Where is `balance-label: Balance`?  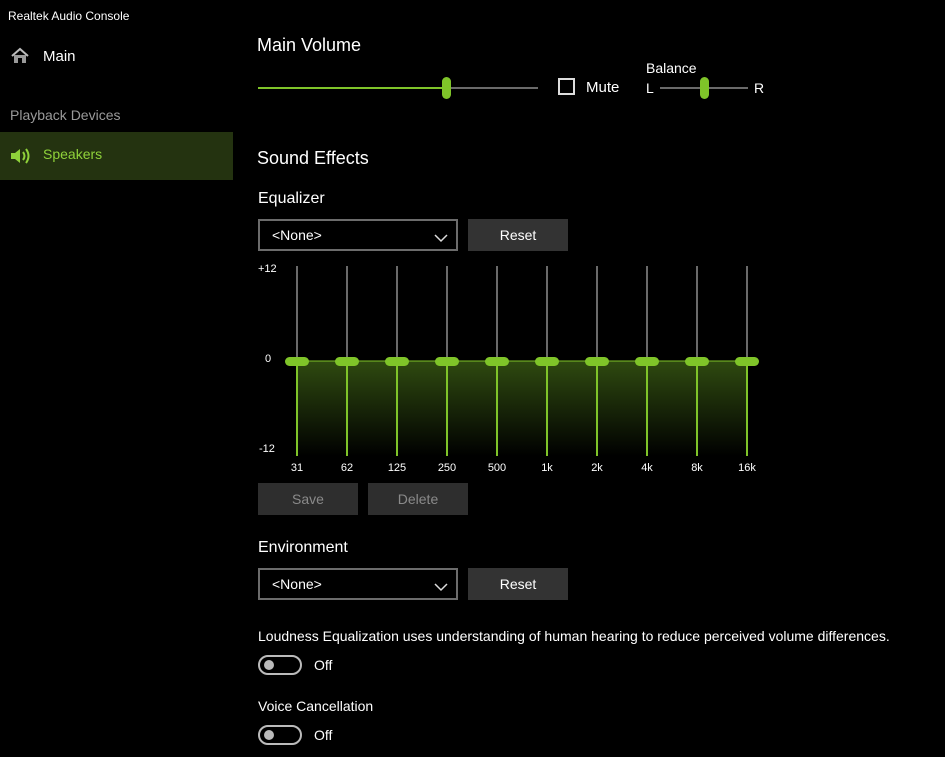
balance-label: Balance is located at coordinates (671, 68).